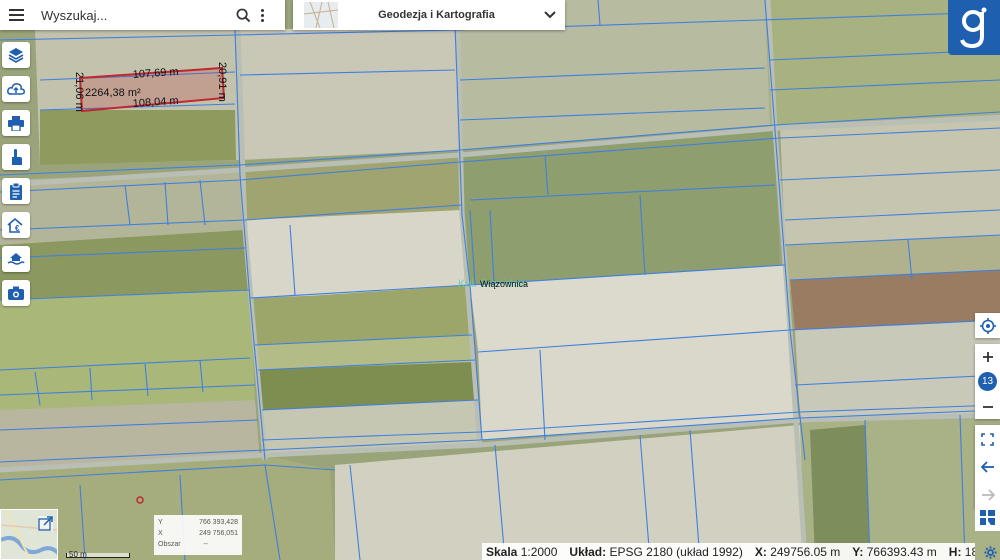 This screenshot has width=1000, height=560. Describe the element at coordinates (78, 554) in the screenshot. I see `scale-bar-label: 50 m` at that location.